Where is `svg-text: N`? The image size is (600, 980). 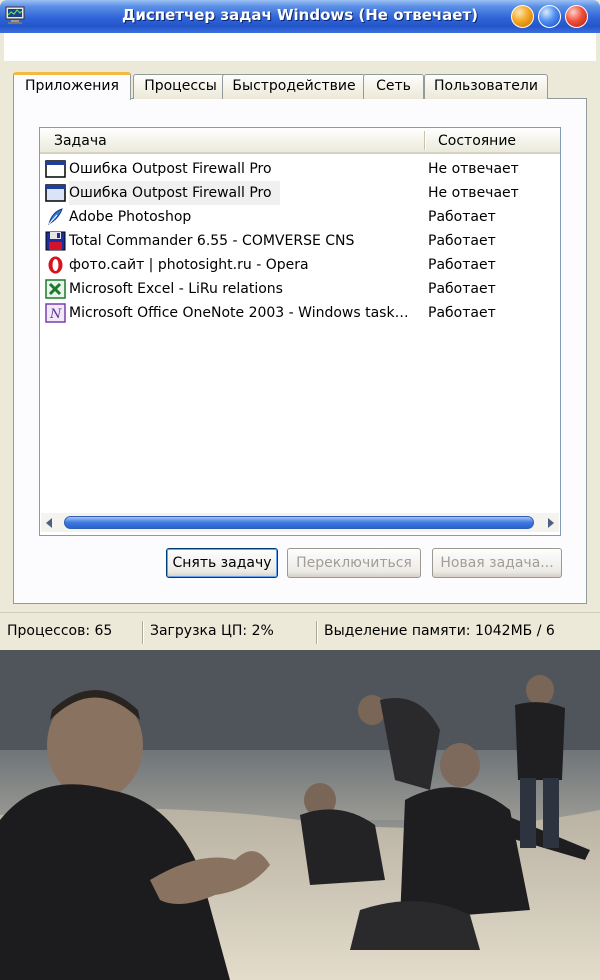 svg-text: N is located at coordinates (55, 314).